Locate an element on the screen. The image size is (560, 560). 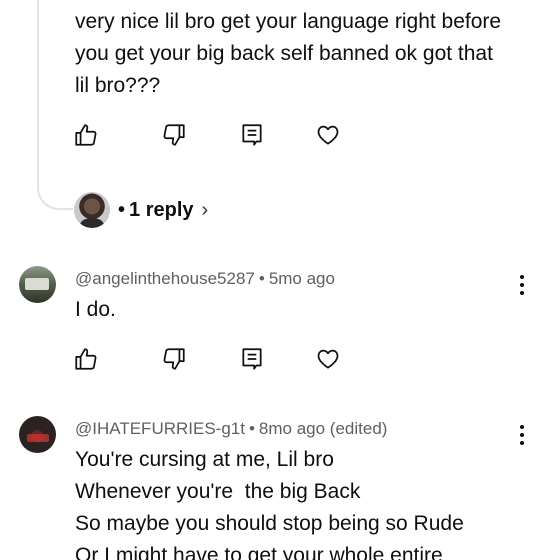
comment-time: 8mo ago (edited) is located at coordinates (323, 428).